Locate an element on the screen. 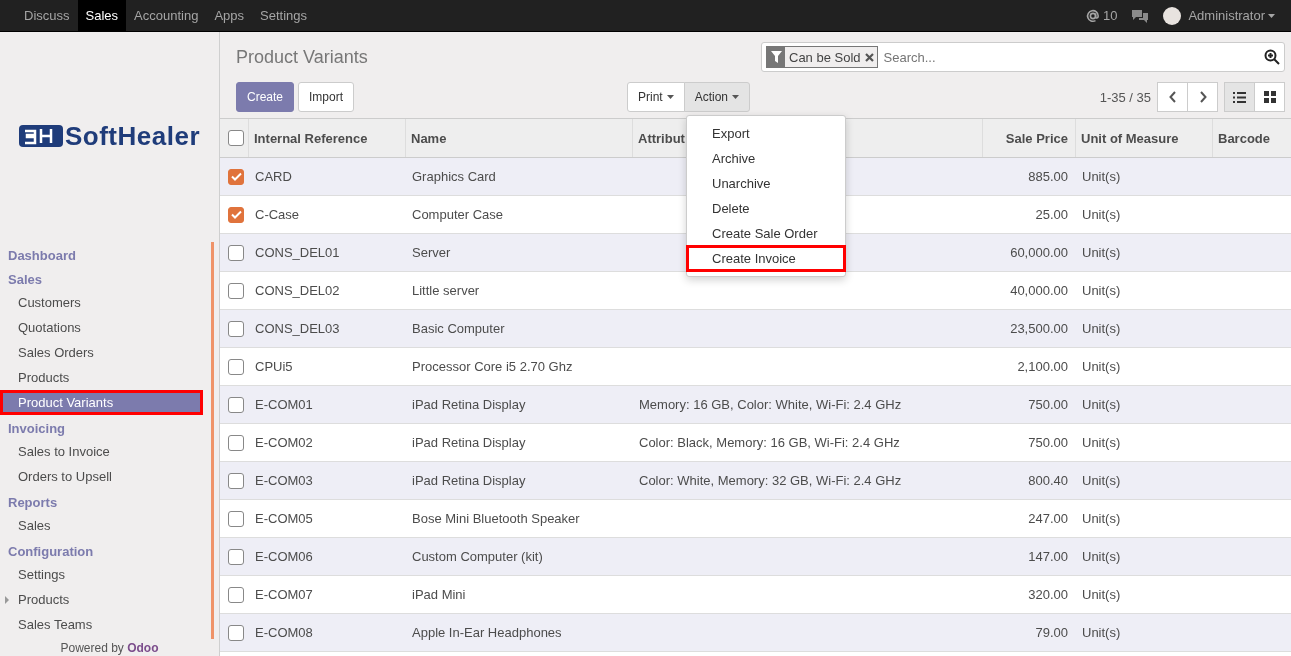  table-cell-text: E-COM02 is located at coordinates (284, 443).